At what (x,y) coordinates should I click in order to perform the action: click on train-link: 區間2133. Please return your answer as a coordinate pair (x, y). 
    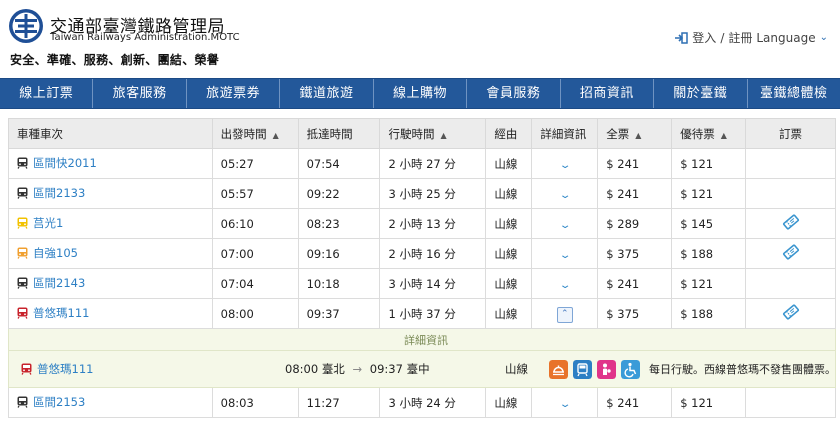
    Looking at the image, I should click on (51, 193).